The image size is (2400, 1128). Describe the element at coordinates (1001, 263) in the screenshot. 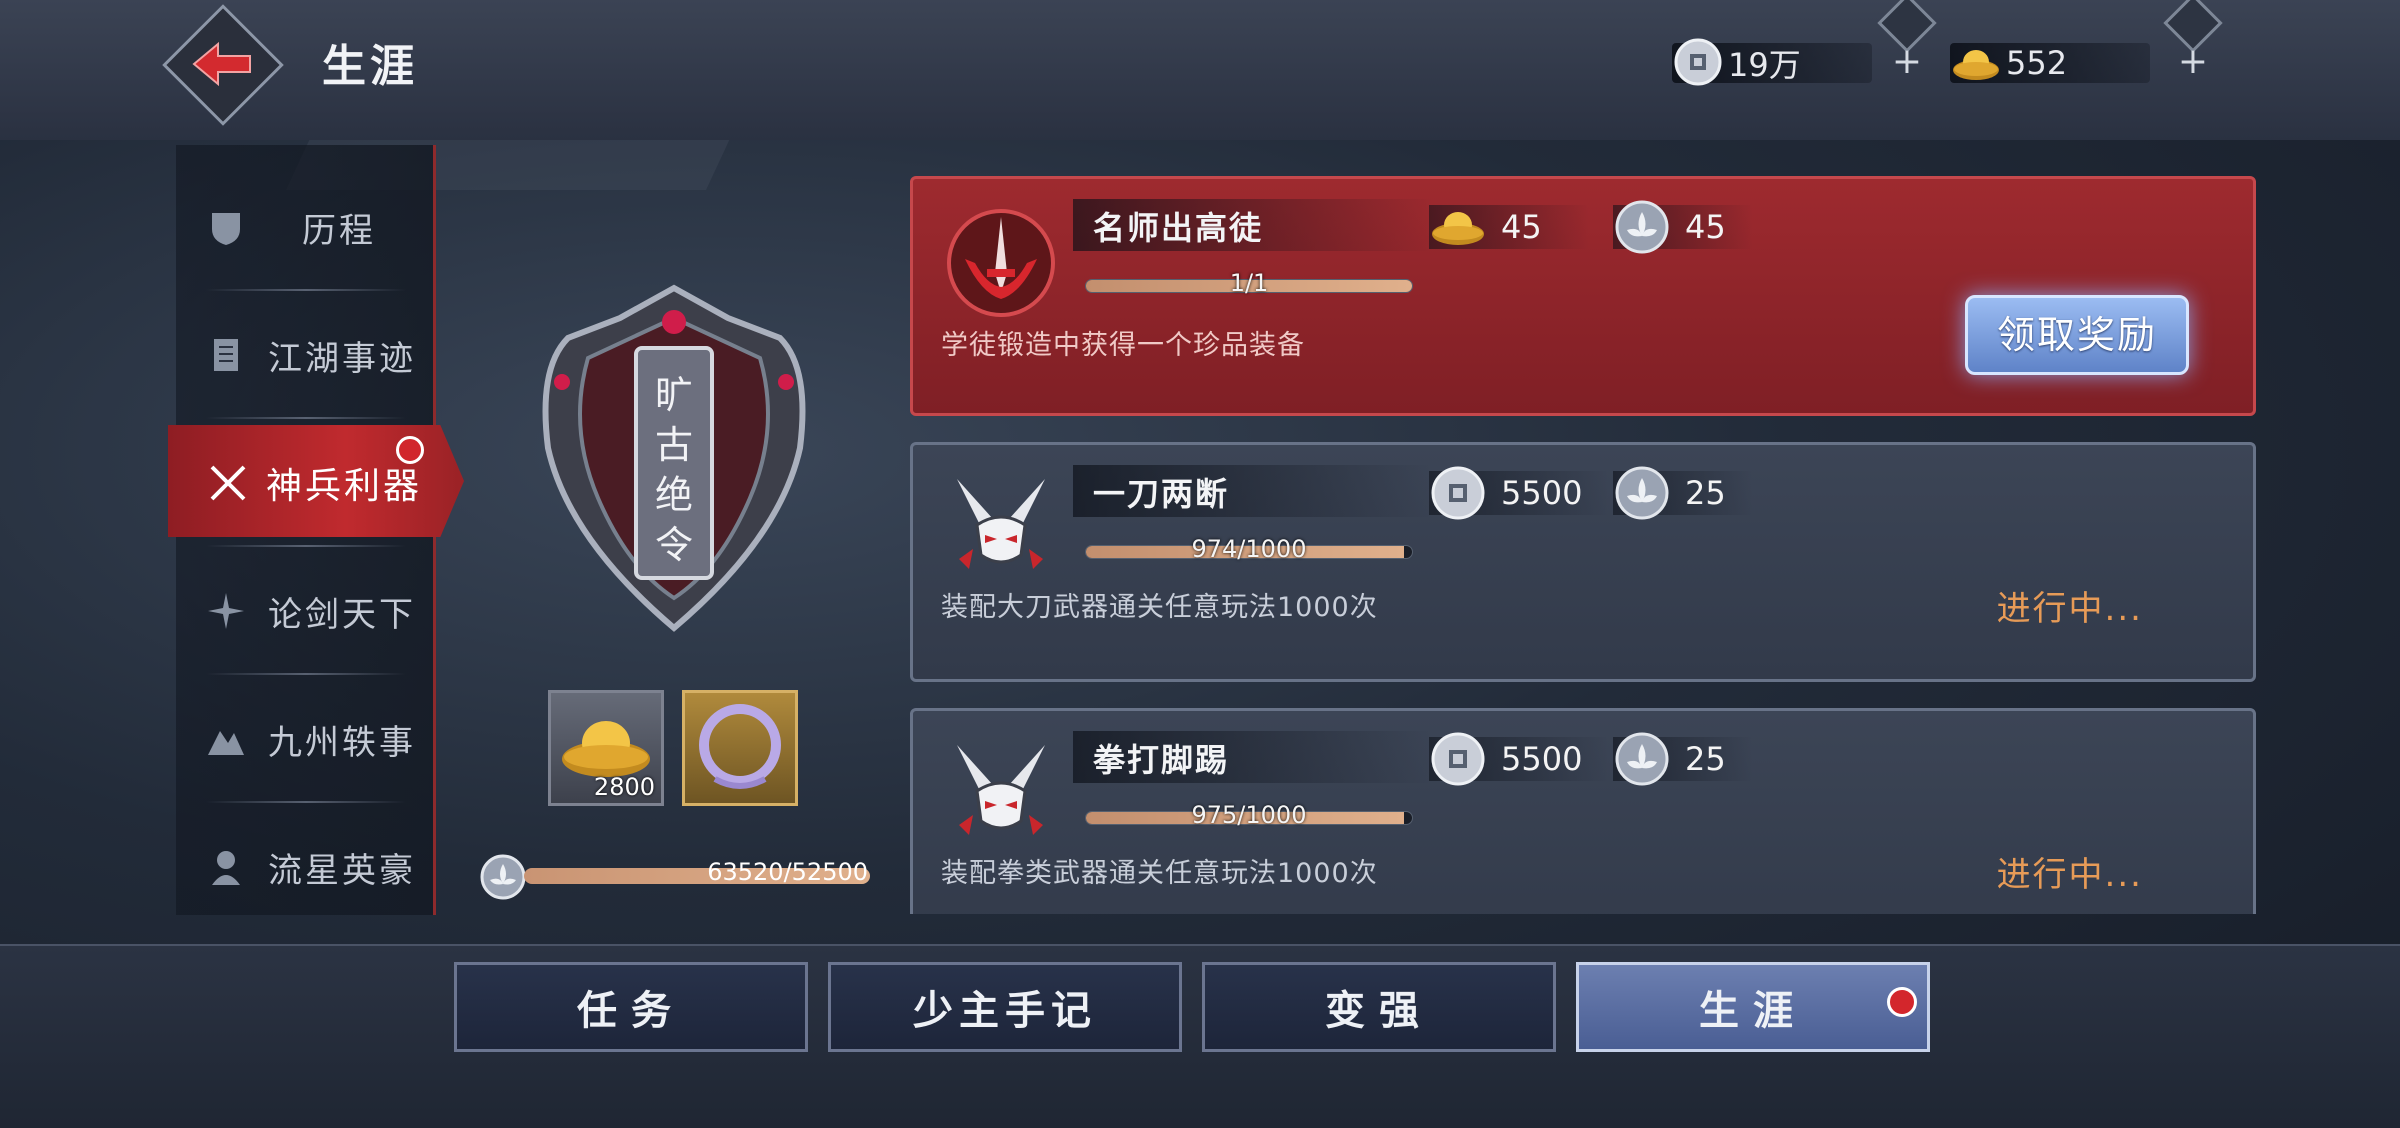

I see `crossed-blades-icon` at that location.